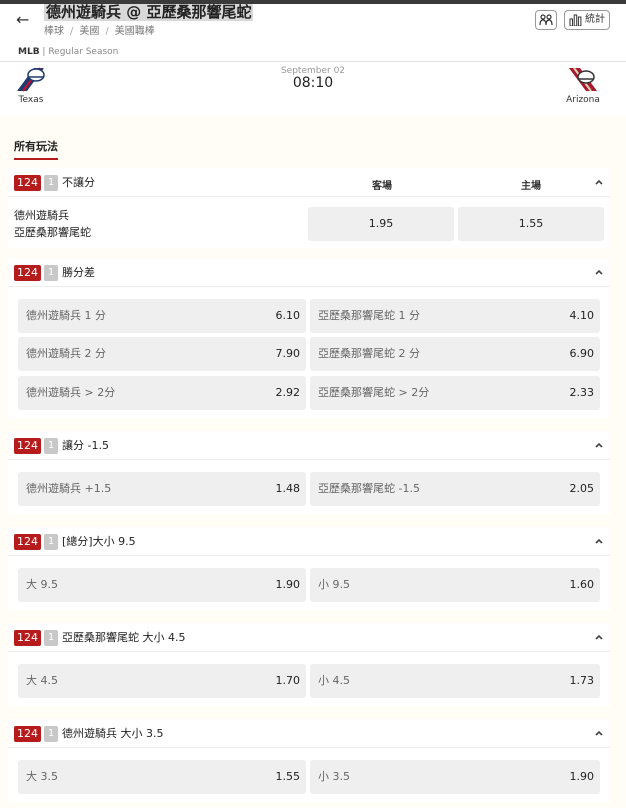  I want to click on odds-value: 1.73, so click(582, 680).